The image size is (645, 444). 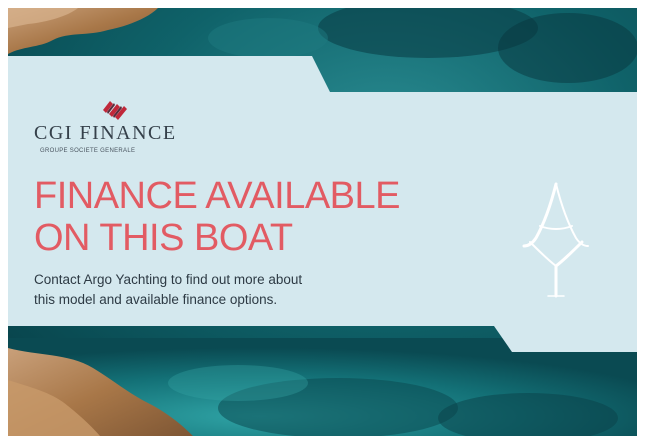 I want to click on headline: FINANCE AVAILABLE ON THIS BOAT, so click(x=217, y=217).